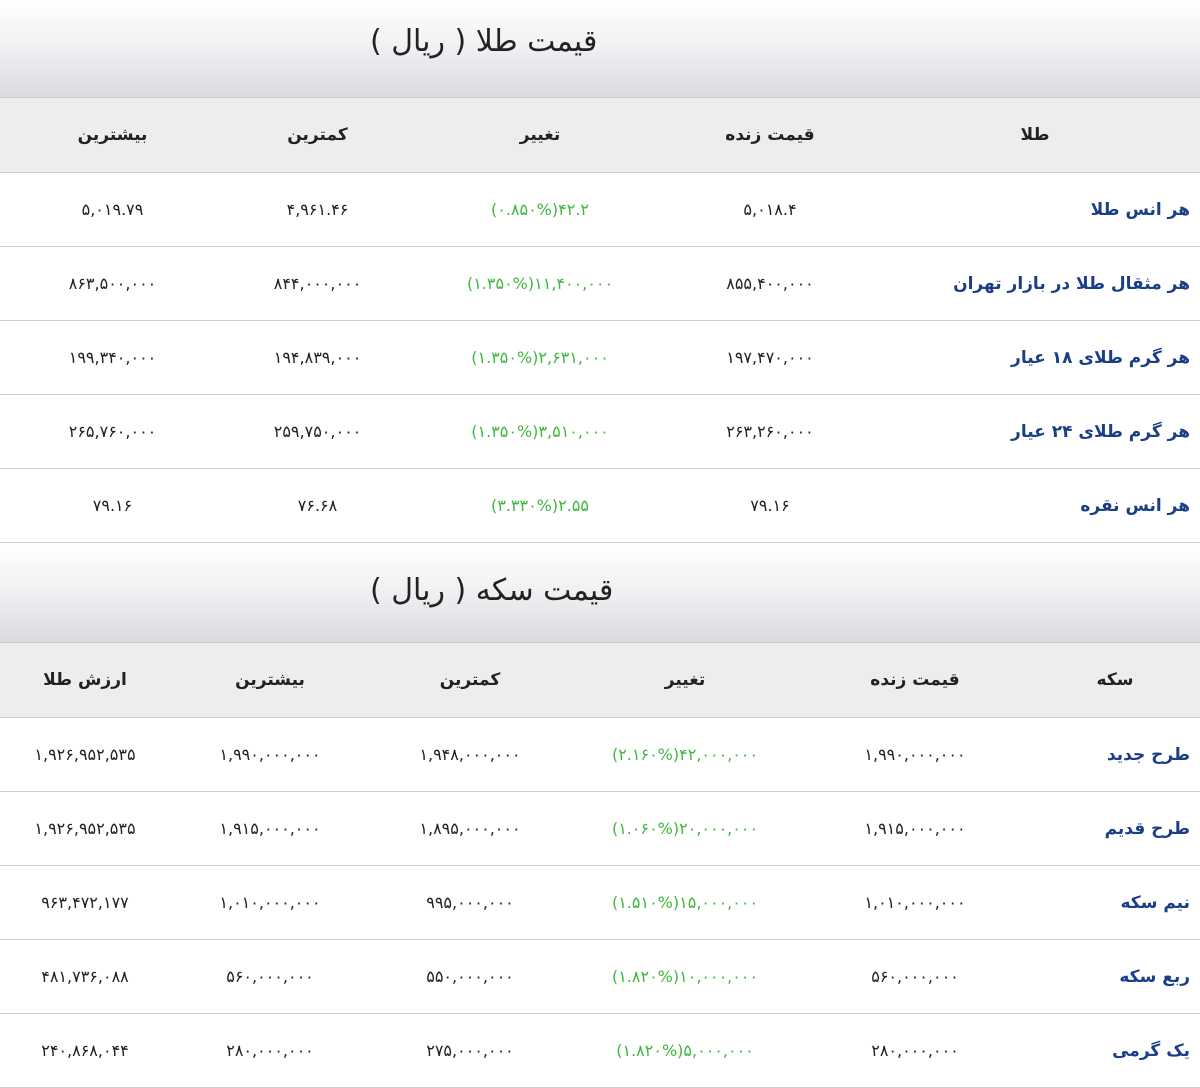 This screenshot has height=1088, width=1200. What do you see at coordinates (1035, 135) in the screenshot?
I see `col-header-gold: طلا` at bounding box center [1035, 135].